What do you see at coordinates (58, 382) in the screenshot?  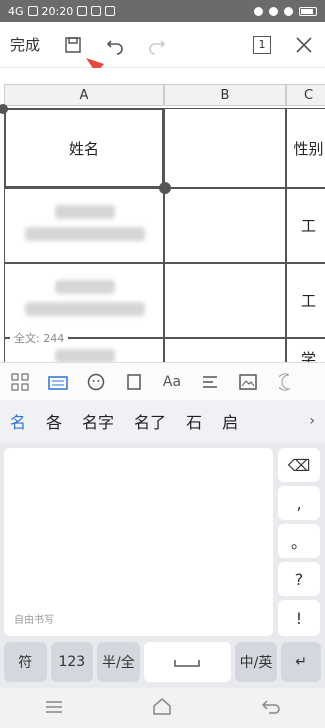 I see `keyboard-icon` at bounding box center [58, 382].